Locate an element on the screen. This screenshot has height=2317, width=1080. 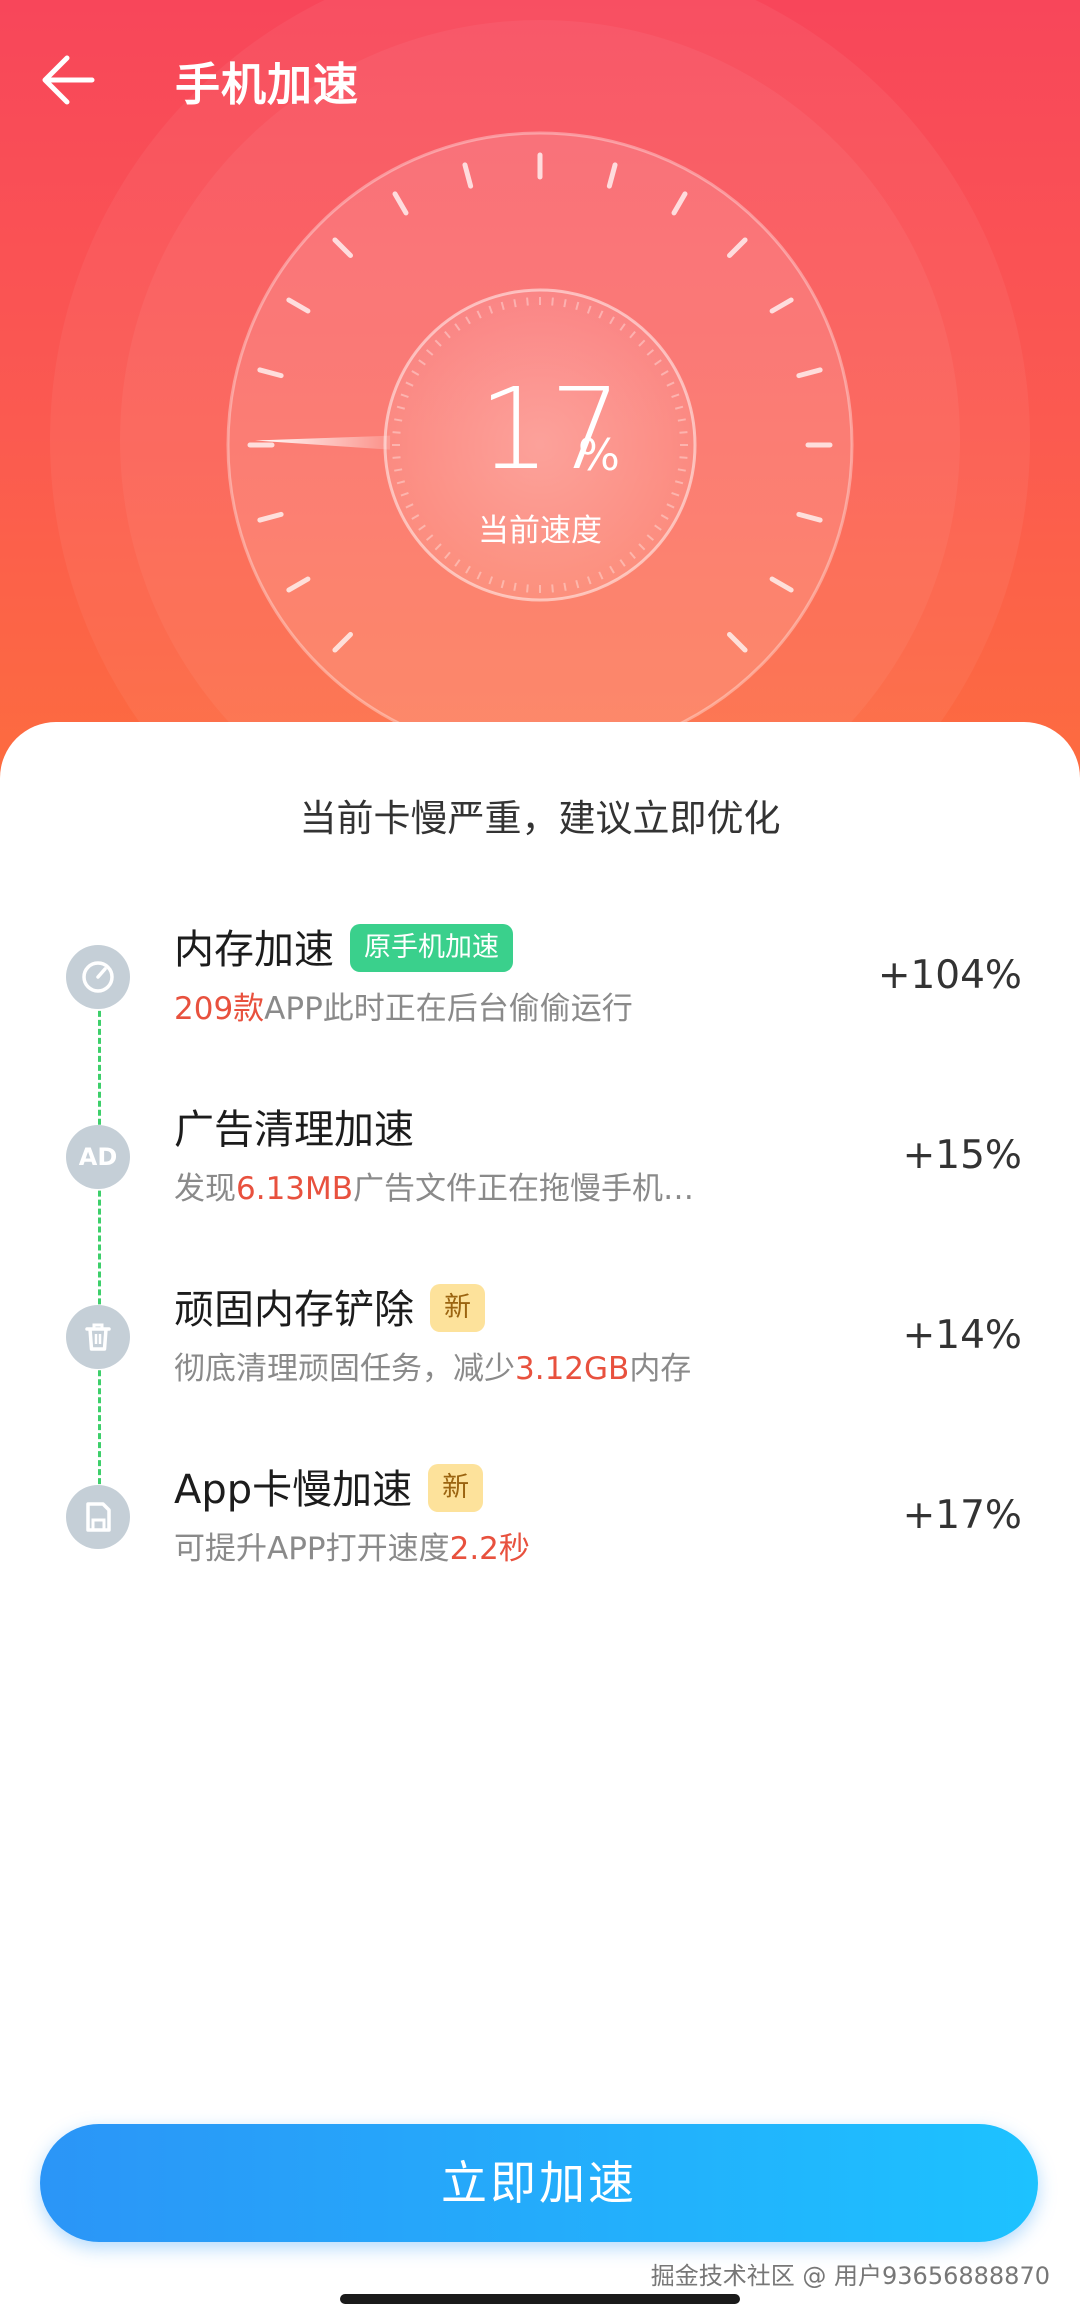
home-indicator is located at coordinates (540, 2299).